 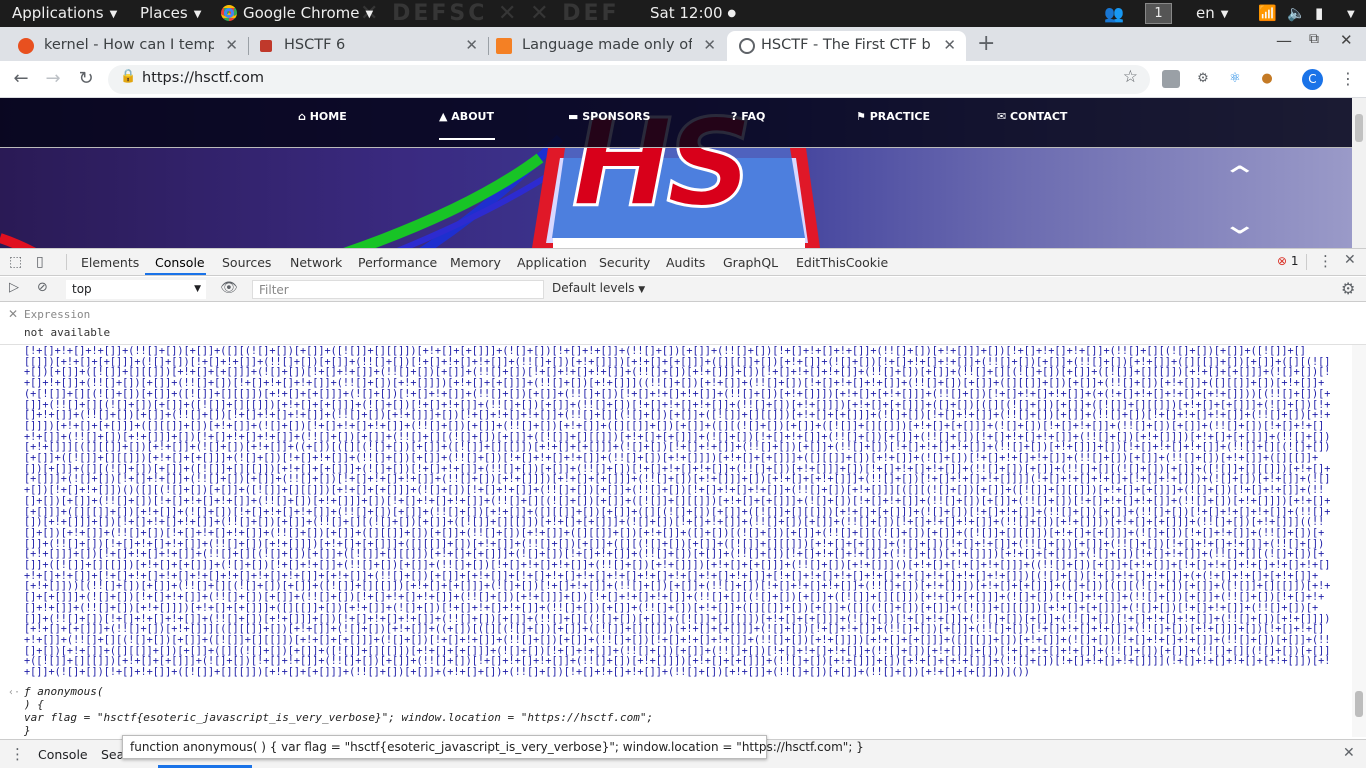 I want to click on error-icon: ⊗, so click(x=1282, y=261).